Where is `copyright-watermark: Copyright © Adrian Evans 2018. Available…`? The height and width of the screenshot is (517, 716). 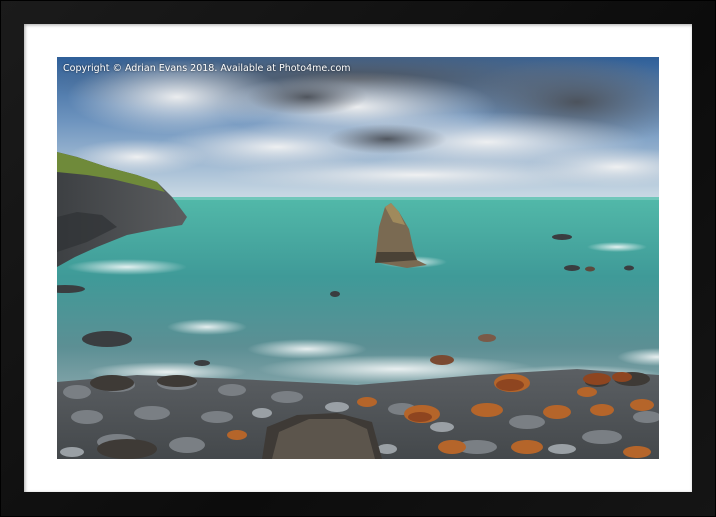
copyright-watermark: Copyright © Adrian Evans 2018. Available… is located at coordinates (207, 68).